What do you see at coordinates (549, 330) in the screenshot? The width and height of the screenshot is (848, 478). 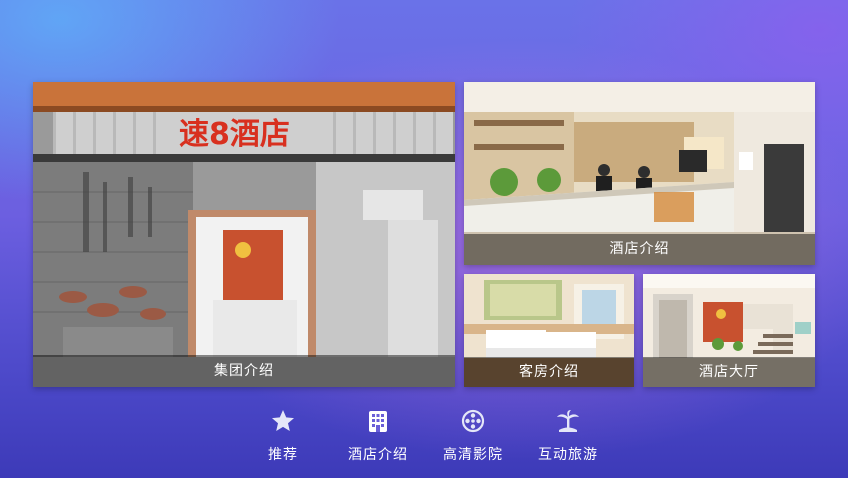 I see `tile-room-intro: 客房介绍` at bounding box center [549, 330].